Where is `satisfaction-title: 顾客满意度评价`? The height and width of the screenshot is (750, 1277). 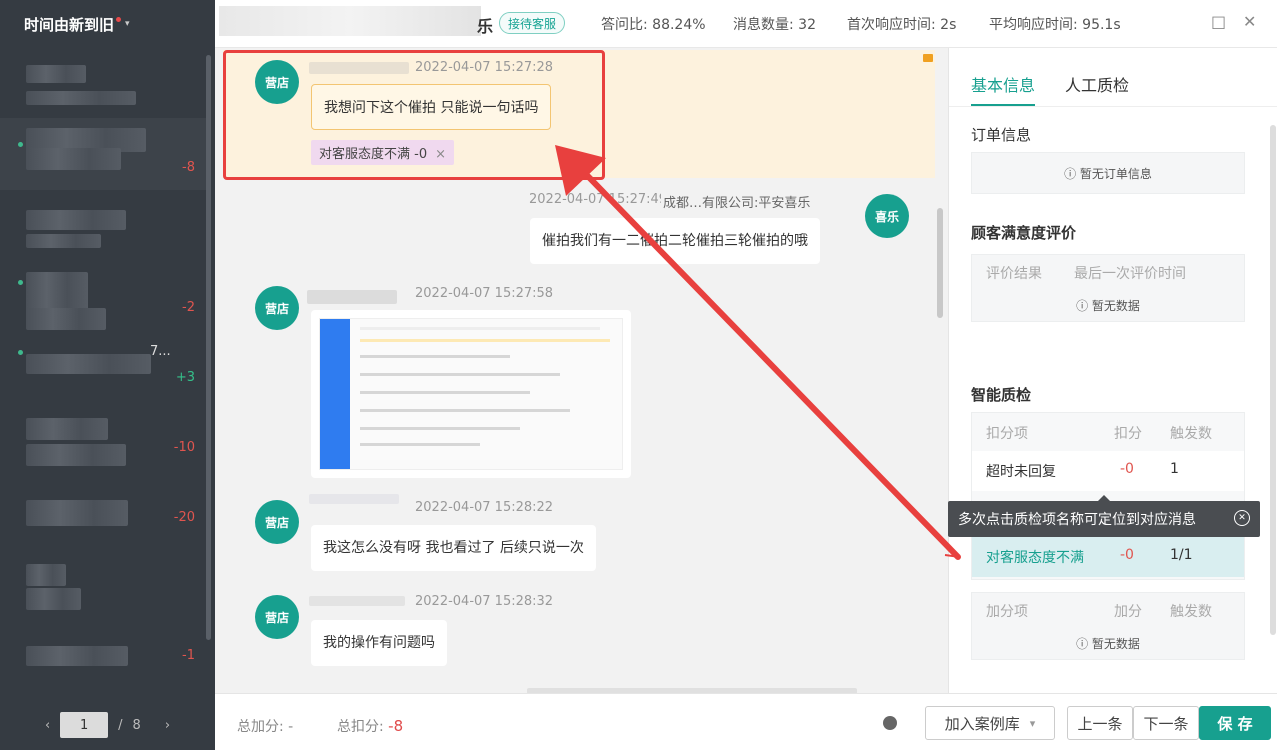 satisfaction-title: 顾客满意度评价 is located at coordinates (1024, 233).